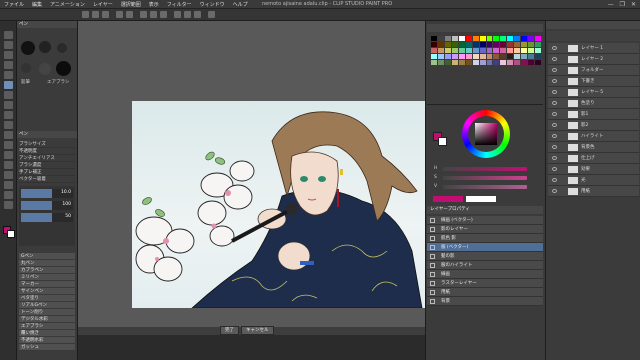 The height and width of the screenshot is (360, 640). Describe the element at coordinates (485, 169) in the screenshot. I see `hue-slider` at that location.